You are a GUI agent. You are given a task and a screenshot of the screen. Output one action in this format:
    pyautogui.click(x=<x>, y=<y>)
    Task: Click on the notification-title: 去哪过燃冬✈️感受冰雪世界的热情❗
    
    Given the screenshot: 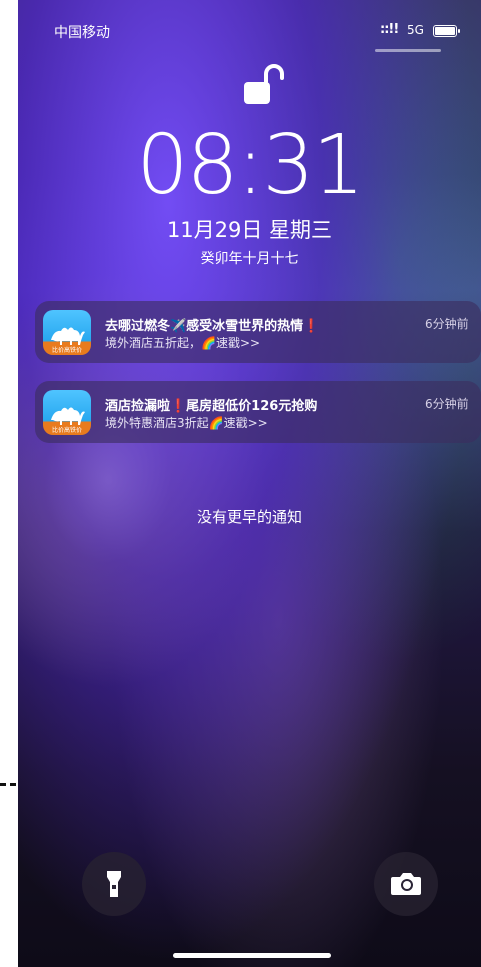 What is the action you would take?
    pyautogui.click(x=212, y=326)
    